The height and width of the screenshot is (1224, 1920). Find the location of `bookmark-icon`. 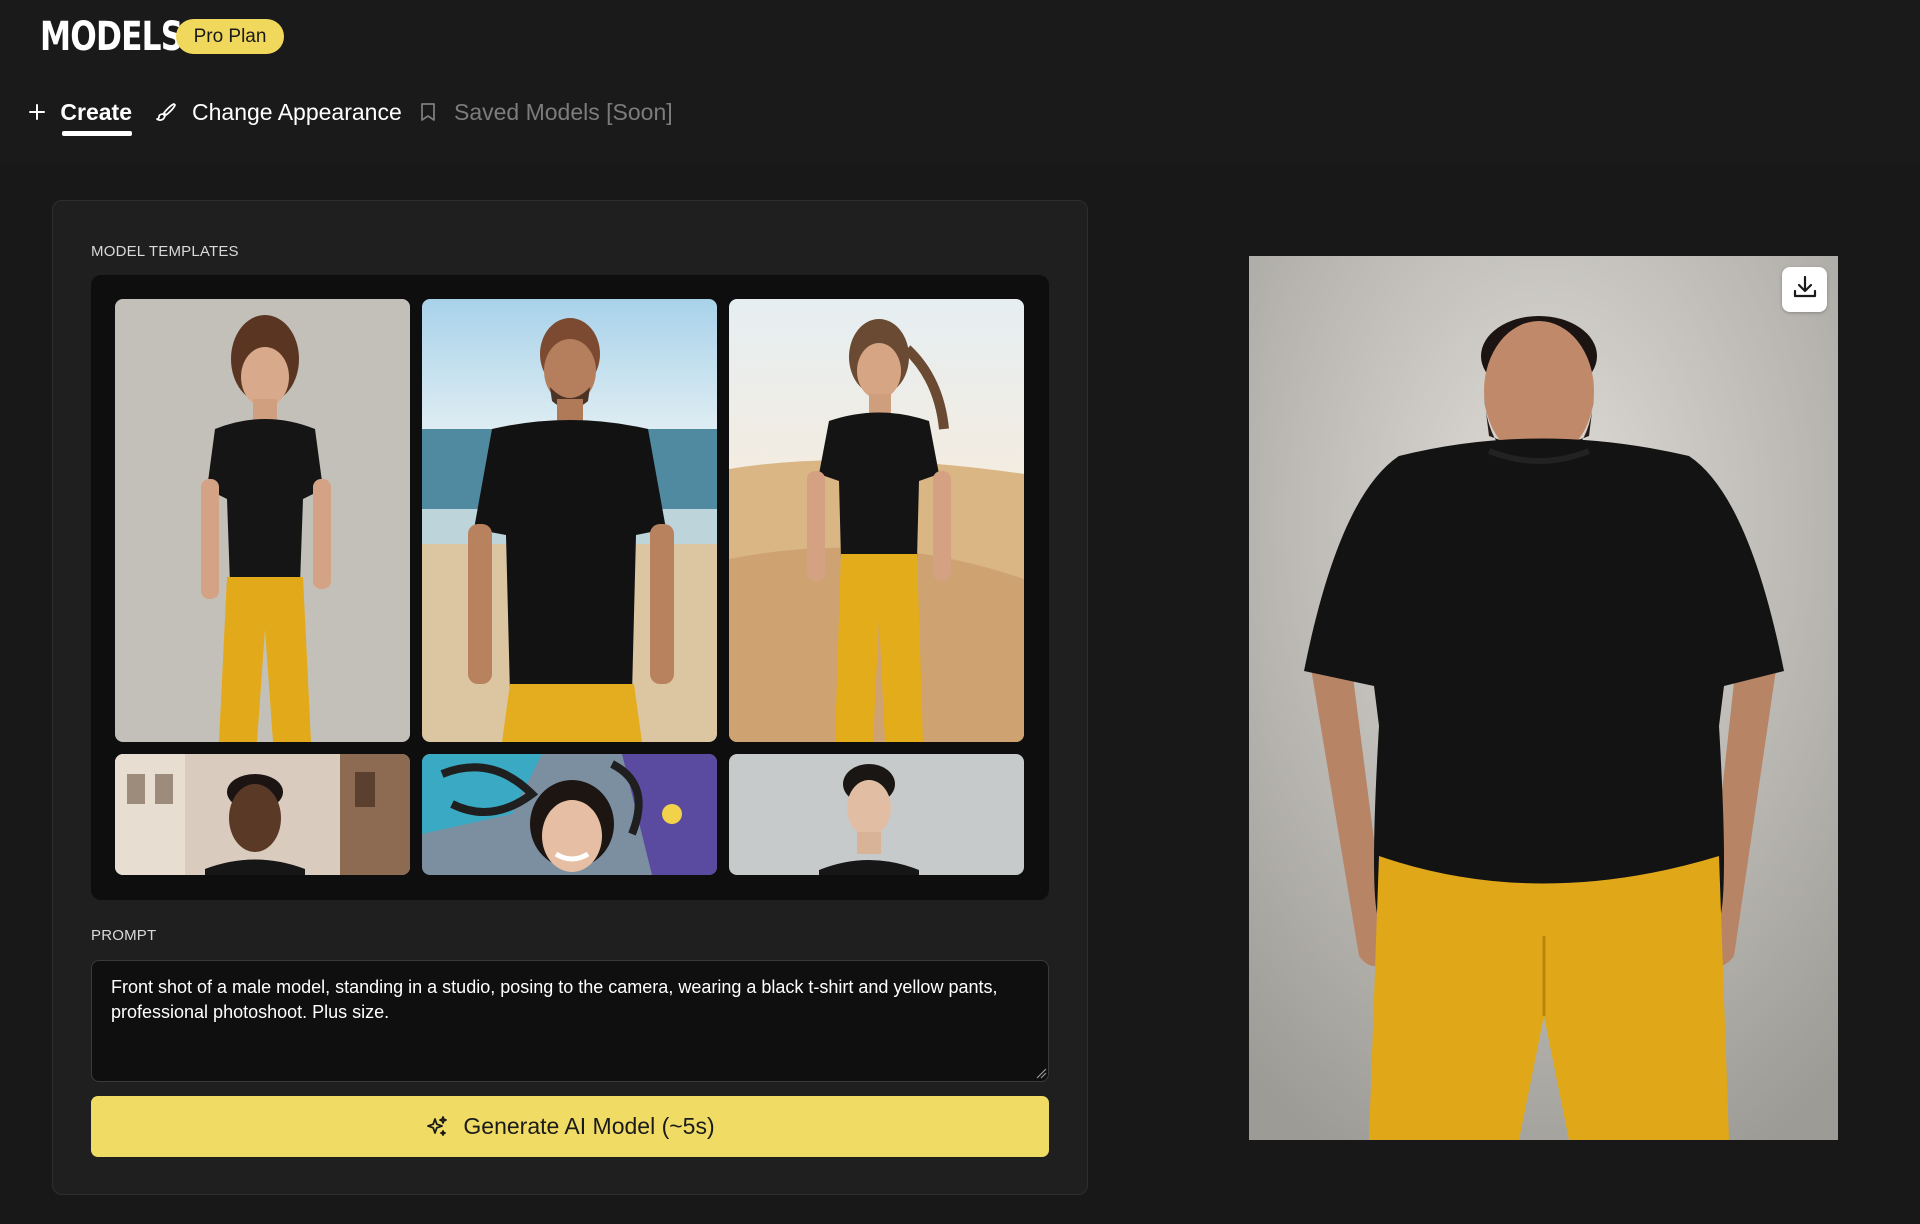

bookmark-icon is located at coordinates (428, 112).